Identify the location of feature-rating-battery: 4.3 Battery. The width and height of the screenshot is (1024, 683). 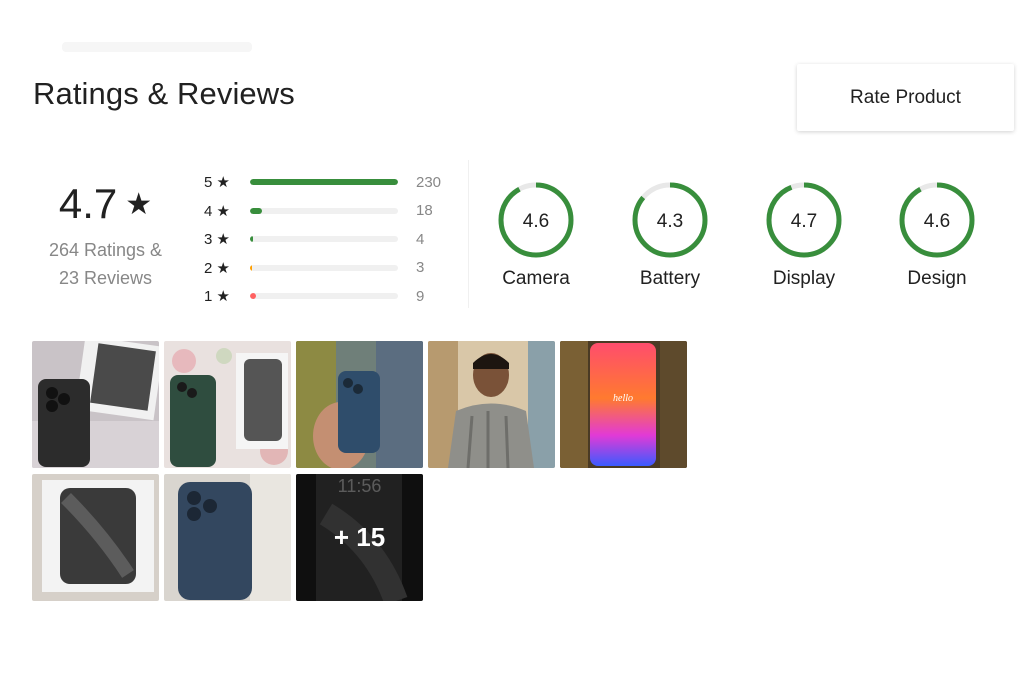
(670, 235).